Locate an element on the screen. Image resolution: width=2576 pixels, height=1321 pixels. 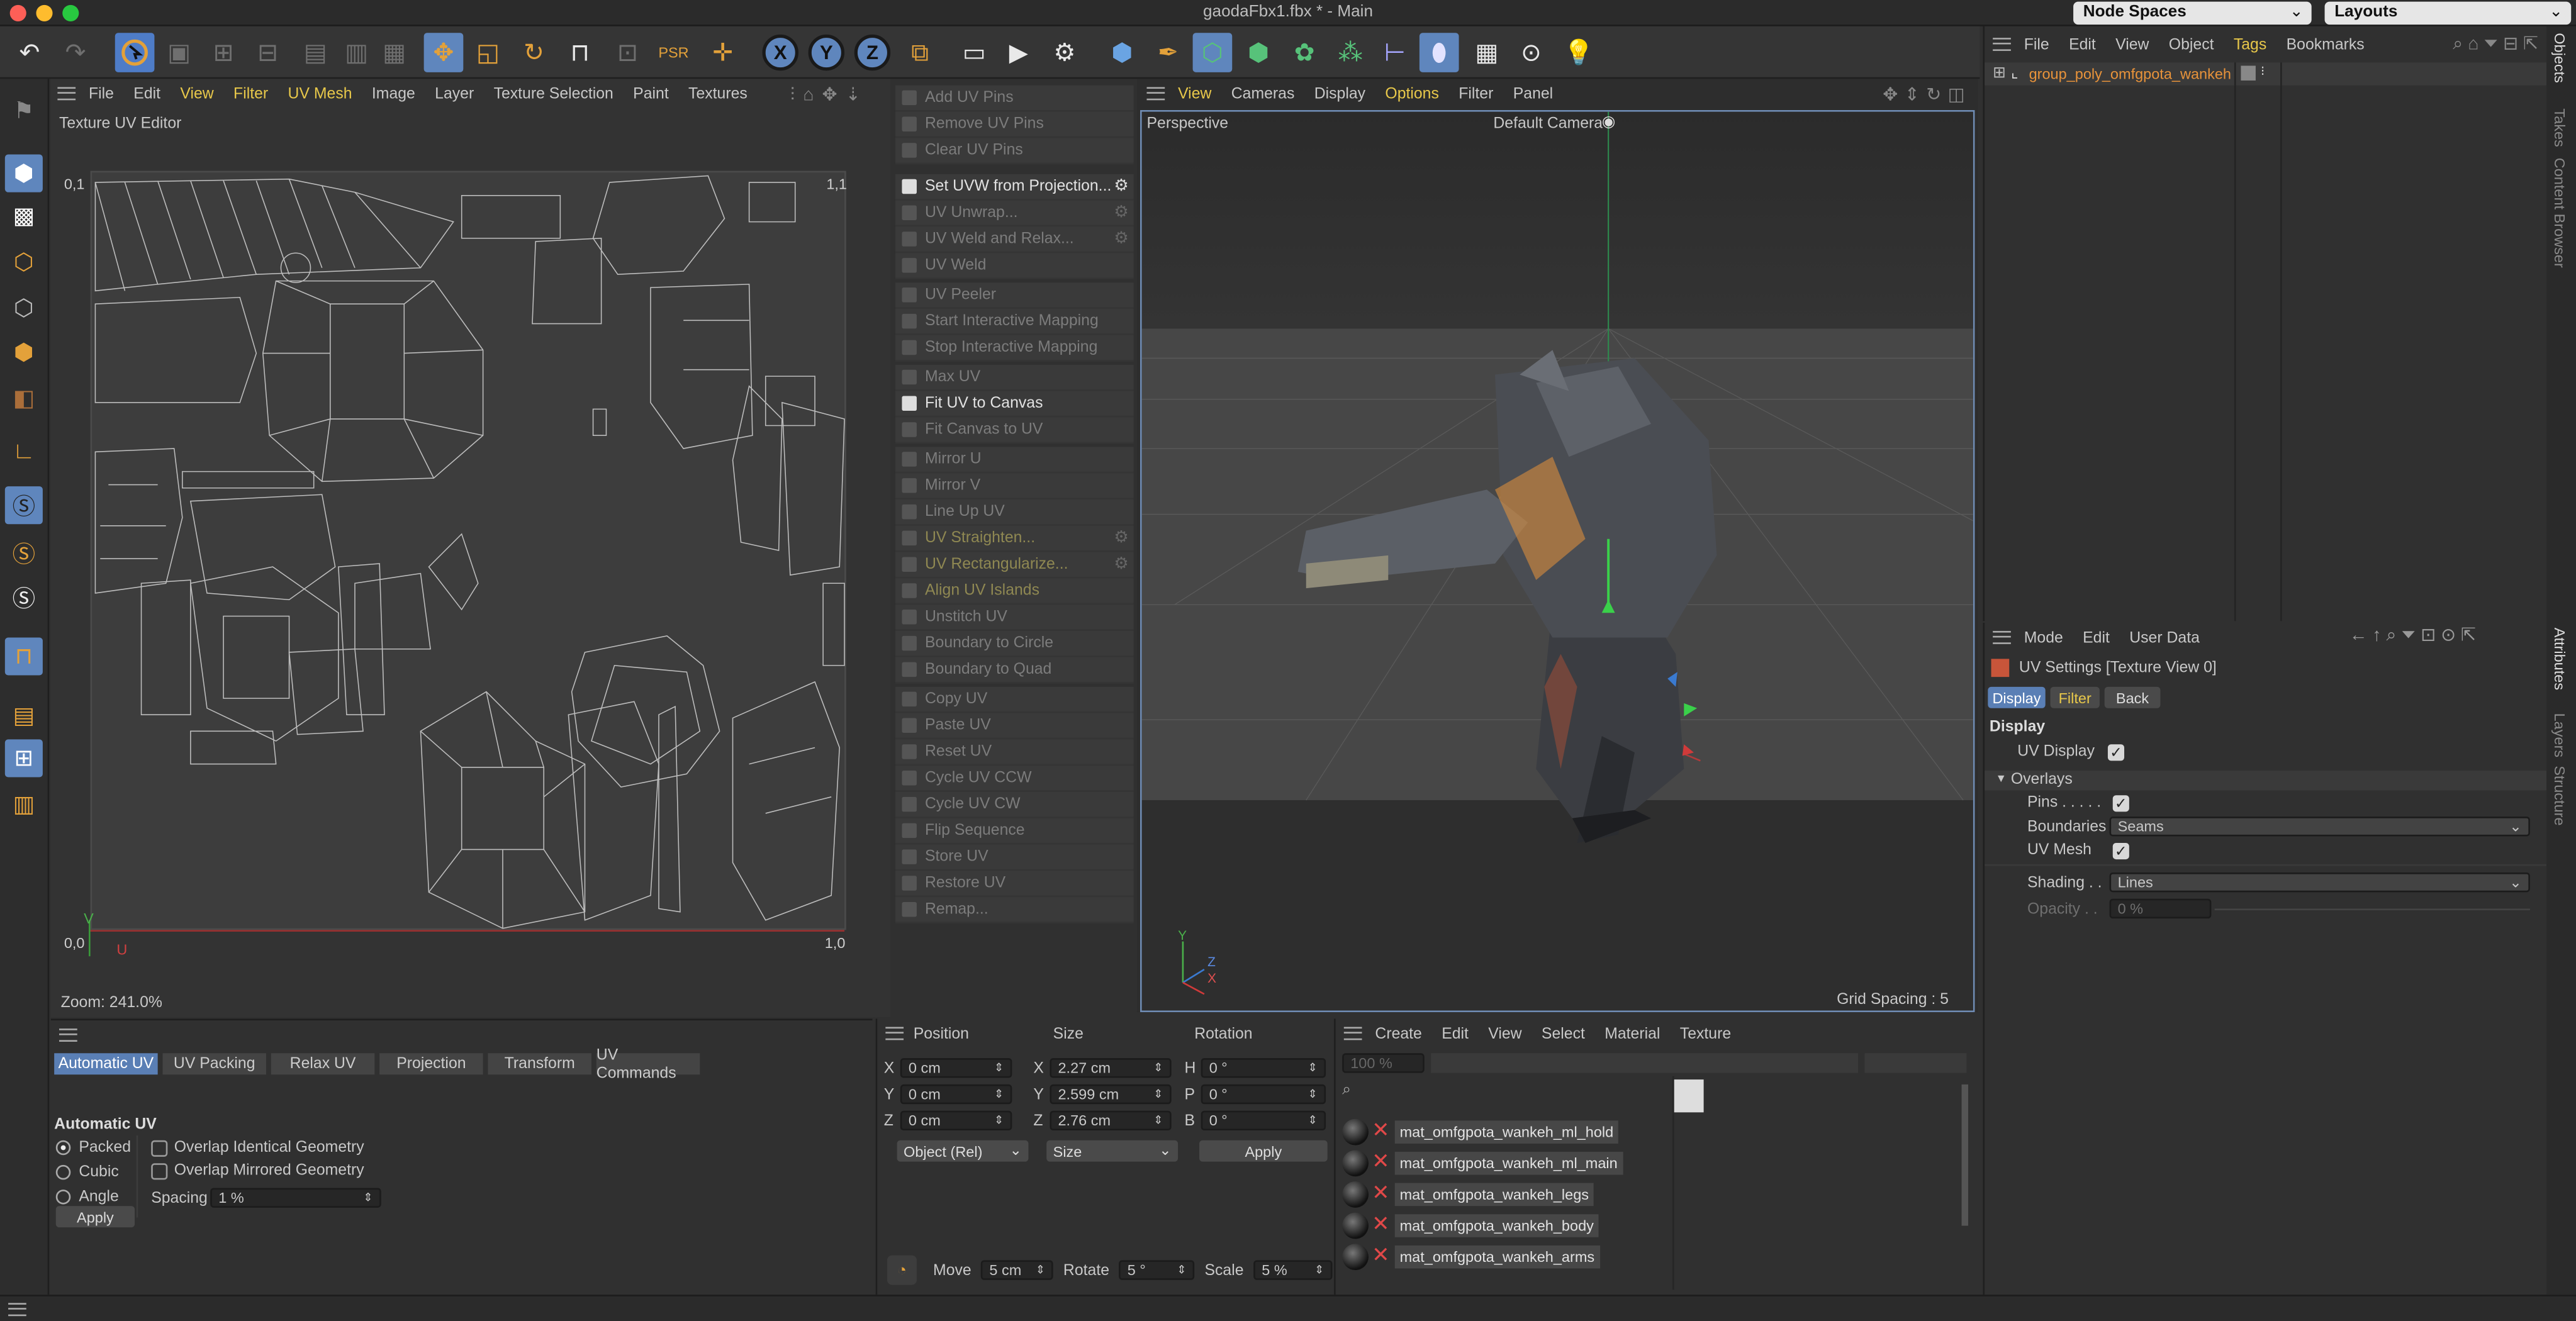
size-field: 2.27 cm ⇕ is located at coordinates (1111, 1068).